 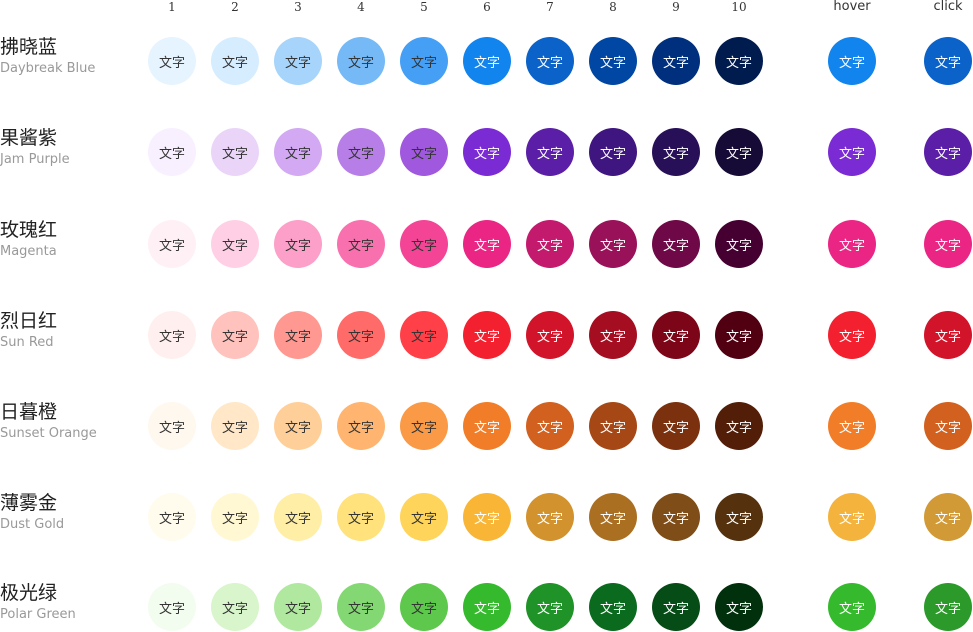 What do you see at coordinates (28, 251) in the screenshot?
I see `palette-name-en: Magenta` at bounding box center [28, 251].